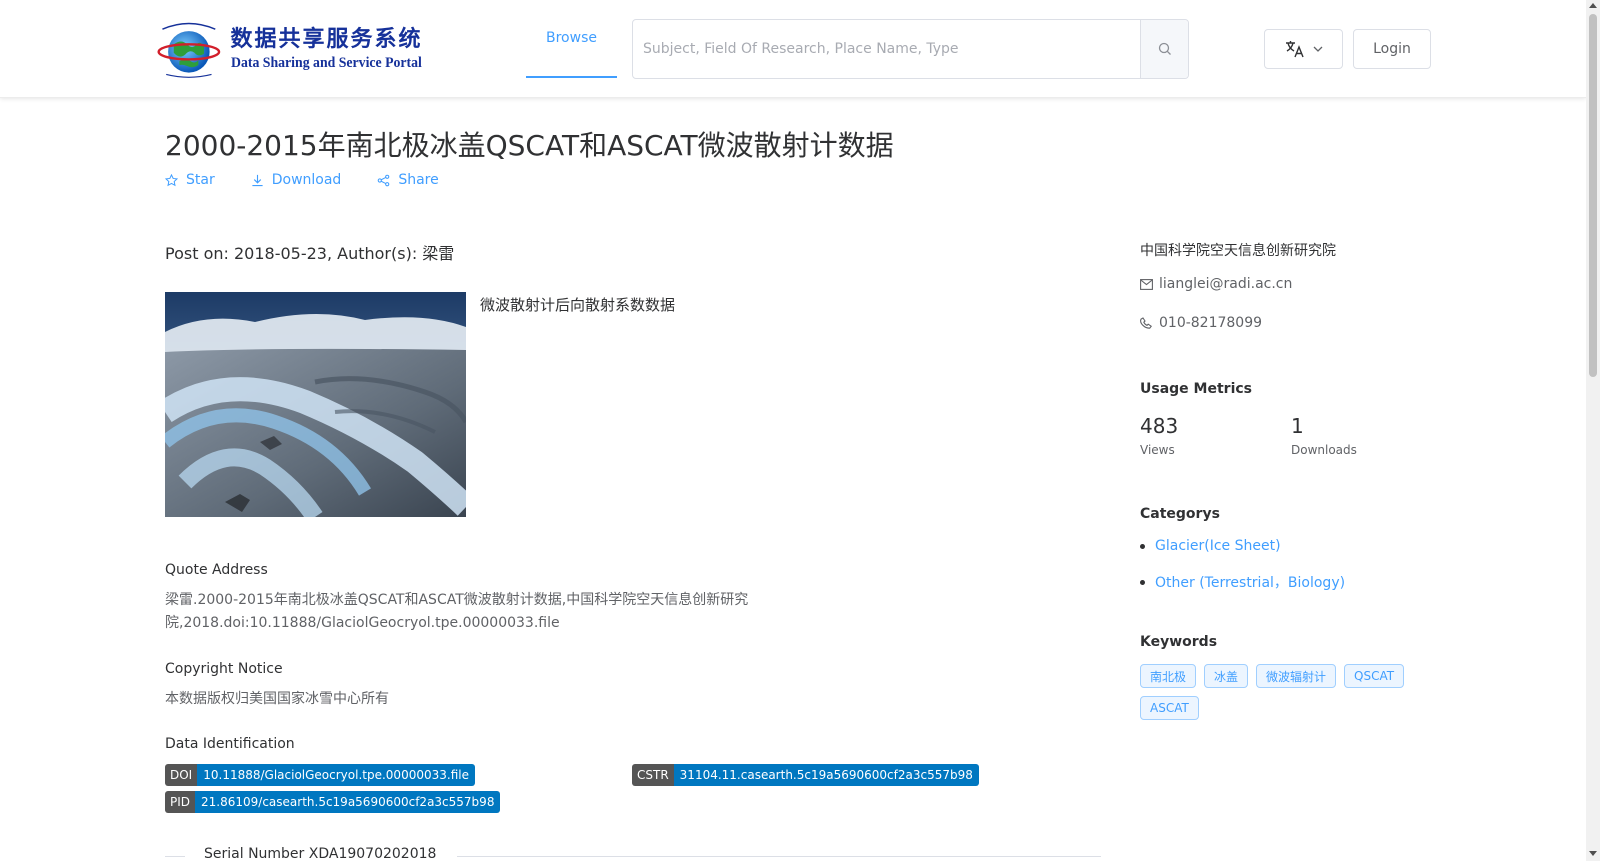 Image resolution: width=1600 pixels, height=861 pixels. I want to click on downloads-label: Downloads, so click(1324, 450).